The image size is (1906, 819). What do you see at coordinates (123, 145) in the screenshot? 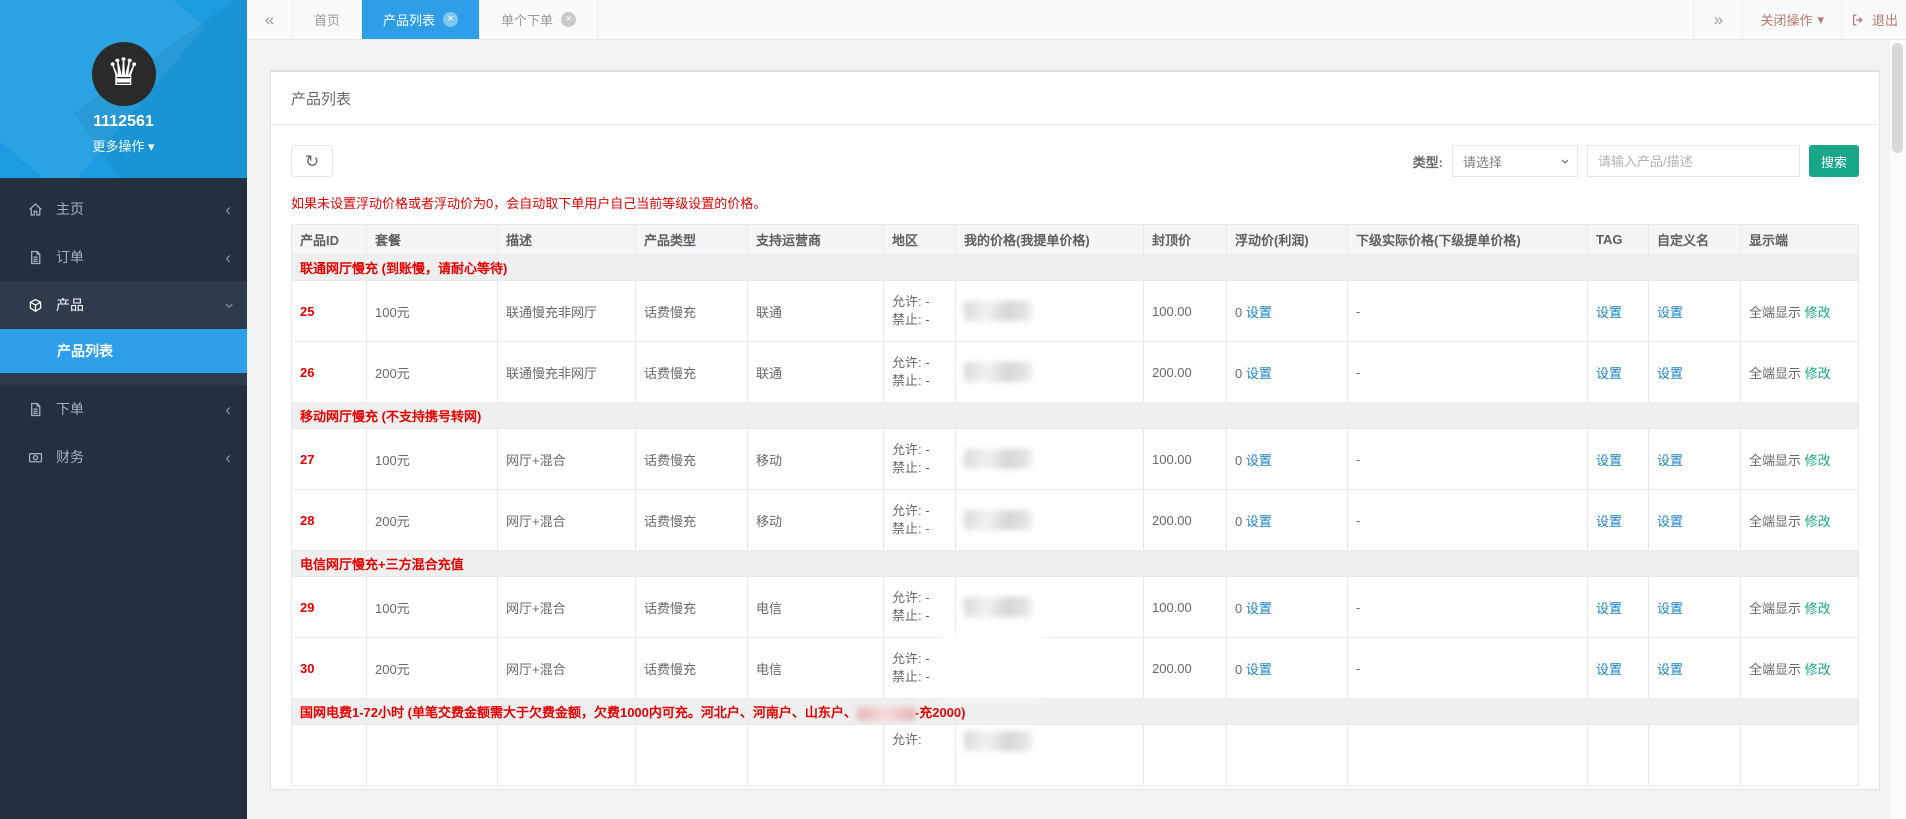
I see `more-actions-dropdown: 更多操作 ▾` at bounding box center [123, 145].